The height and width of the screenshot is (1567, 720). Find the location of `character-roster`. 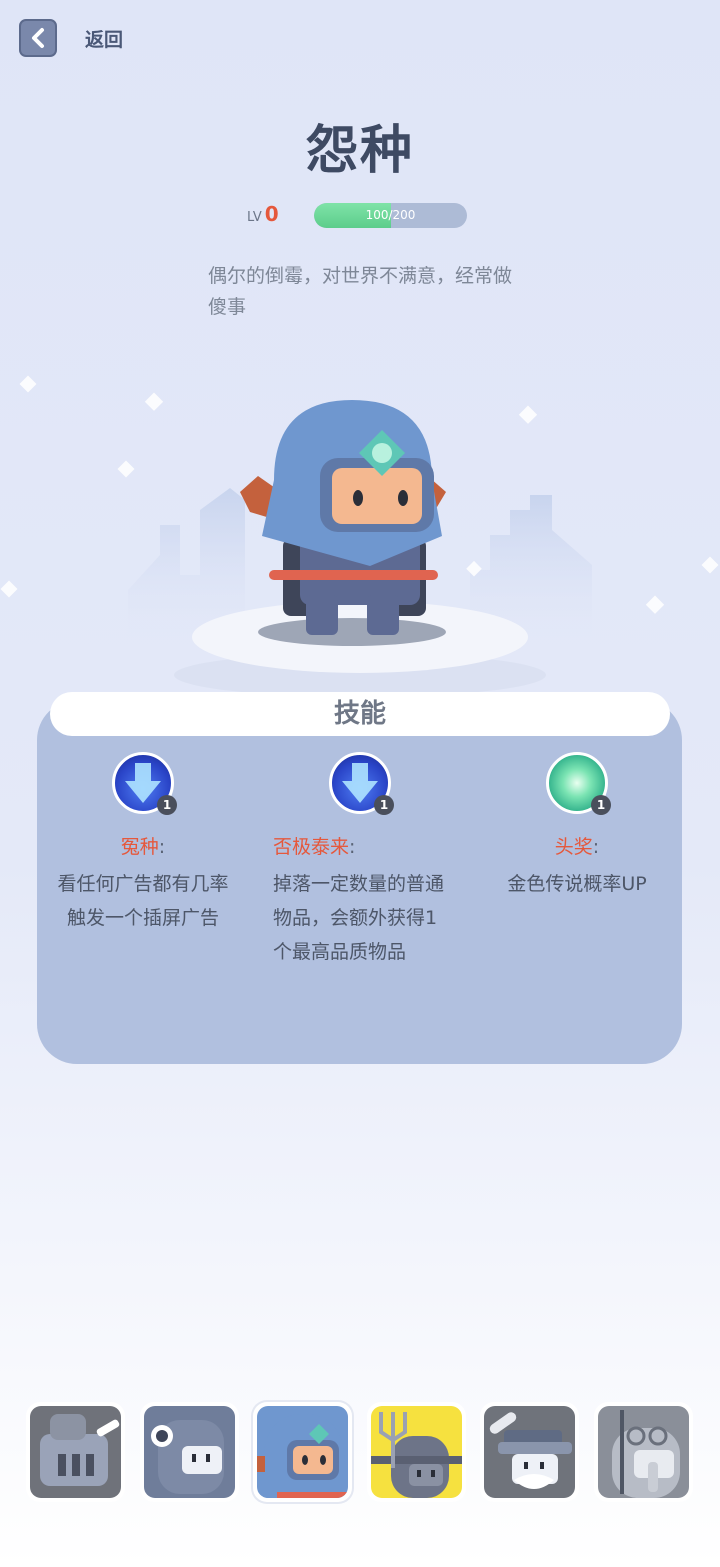

character-roster is located at coordinates (361, 1454).